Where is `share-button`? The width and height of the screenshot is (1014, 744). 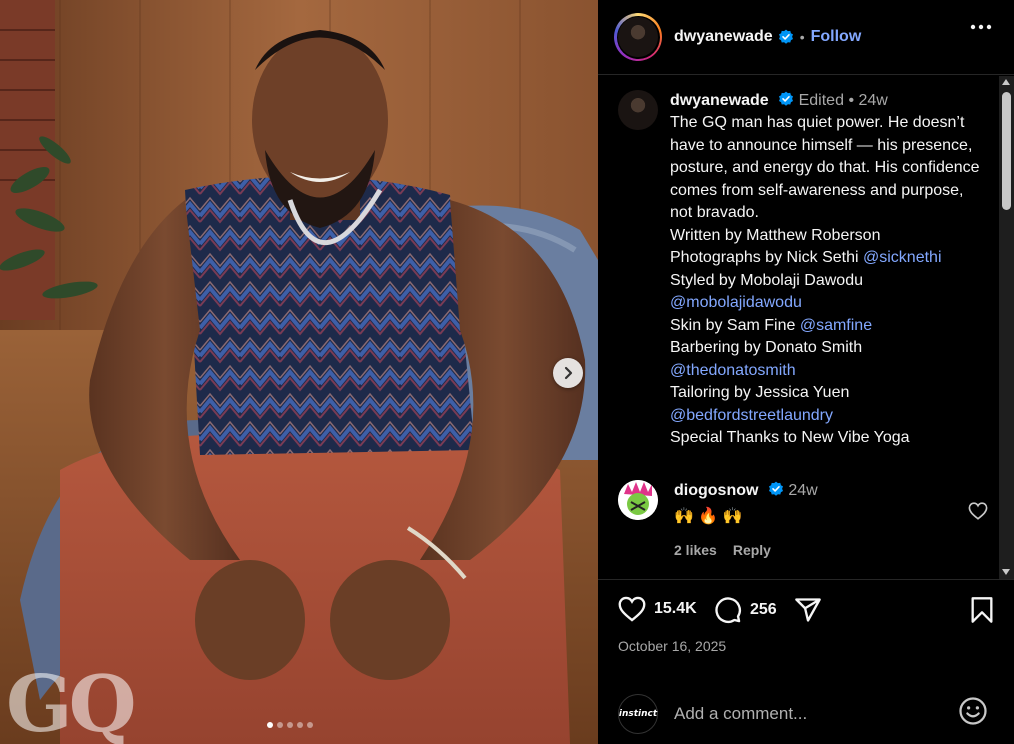
share-button is located at coordinates (808, 610).